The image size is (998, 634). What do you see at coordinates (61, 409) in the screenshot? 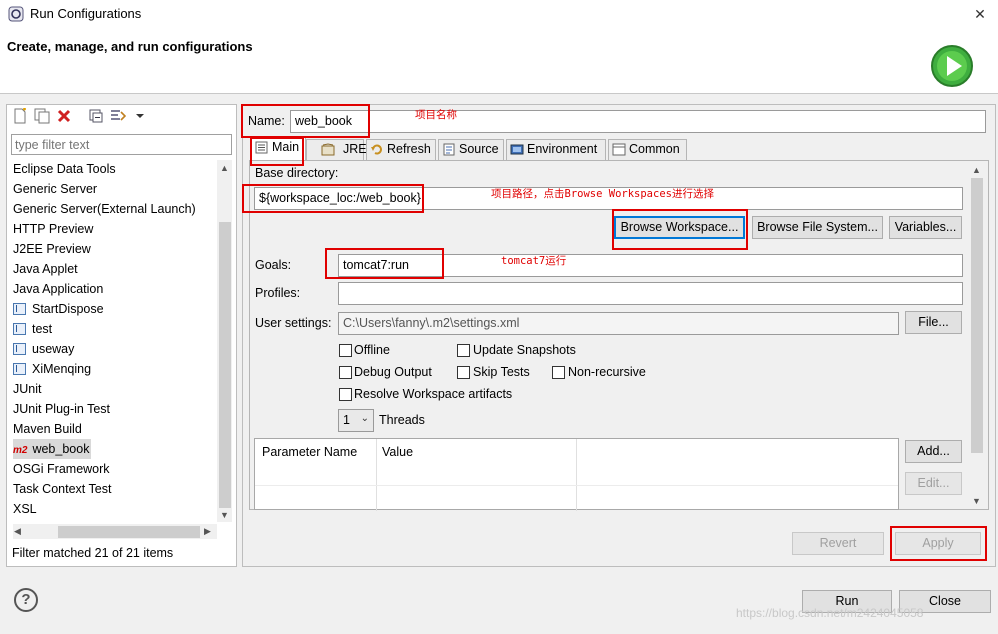
I see `tree-item: JUnit Plug-in Test` at bounding box center [61, 409].